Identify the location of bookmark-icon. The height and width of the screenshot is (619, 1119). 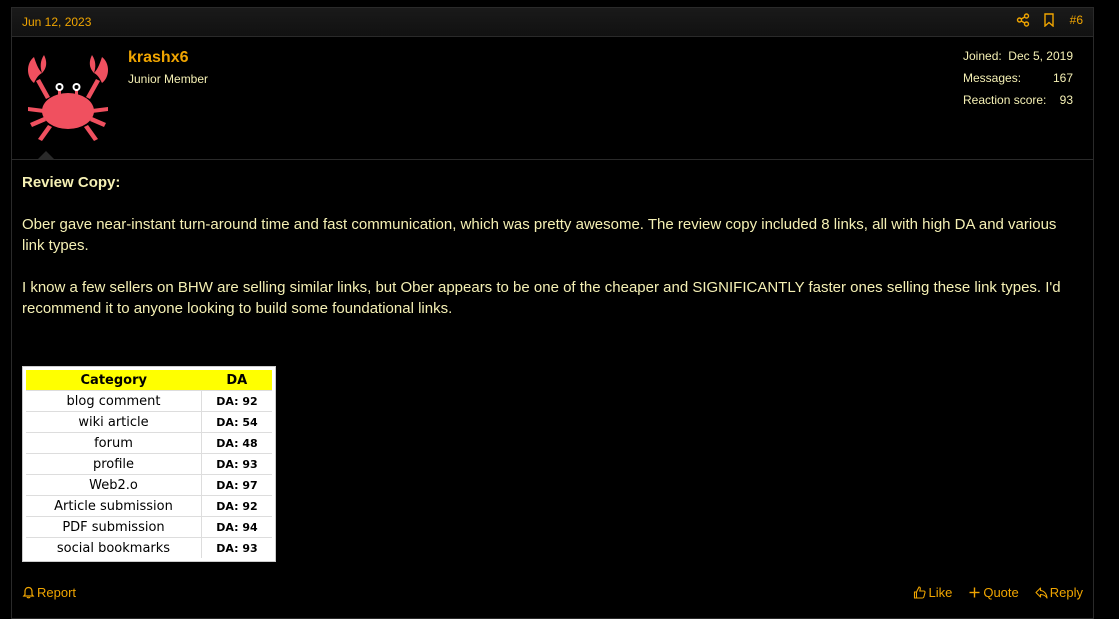
(1049, 20).